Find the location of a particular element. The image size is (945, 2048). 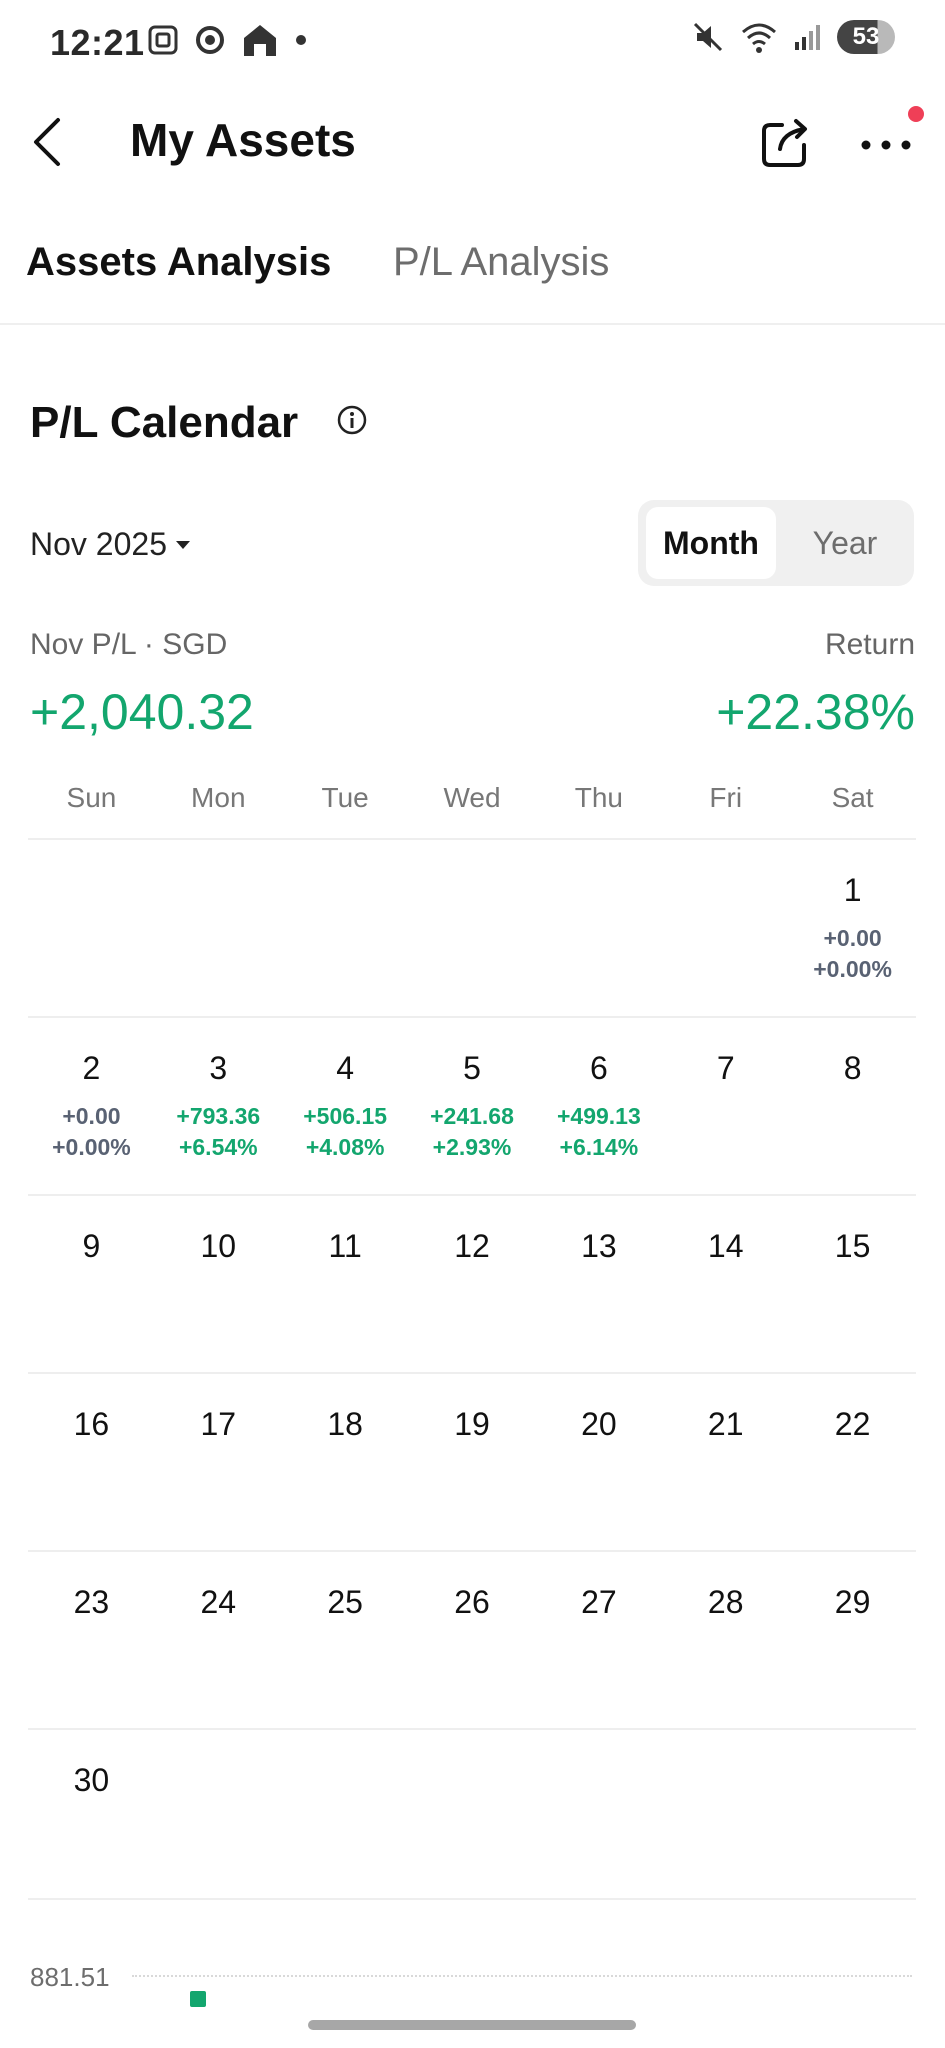

calendar-day-cell: 10 is located at coordinates (218, 1284).